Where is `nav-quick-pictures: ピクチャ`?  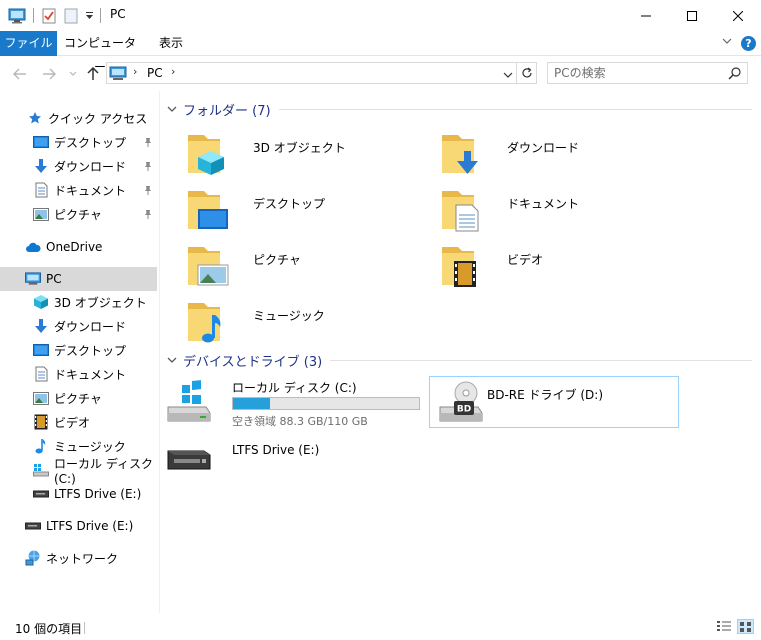
nav-quick-pictures: ピクチャ is located at coordinates (78, 214).